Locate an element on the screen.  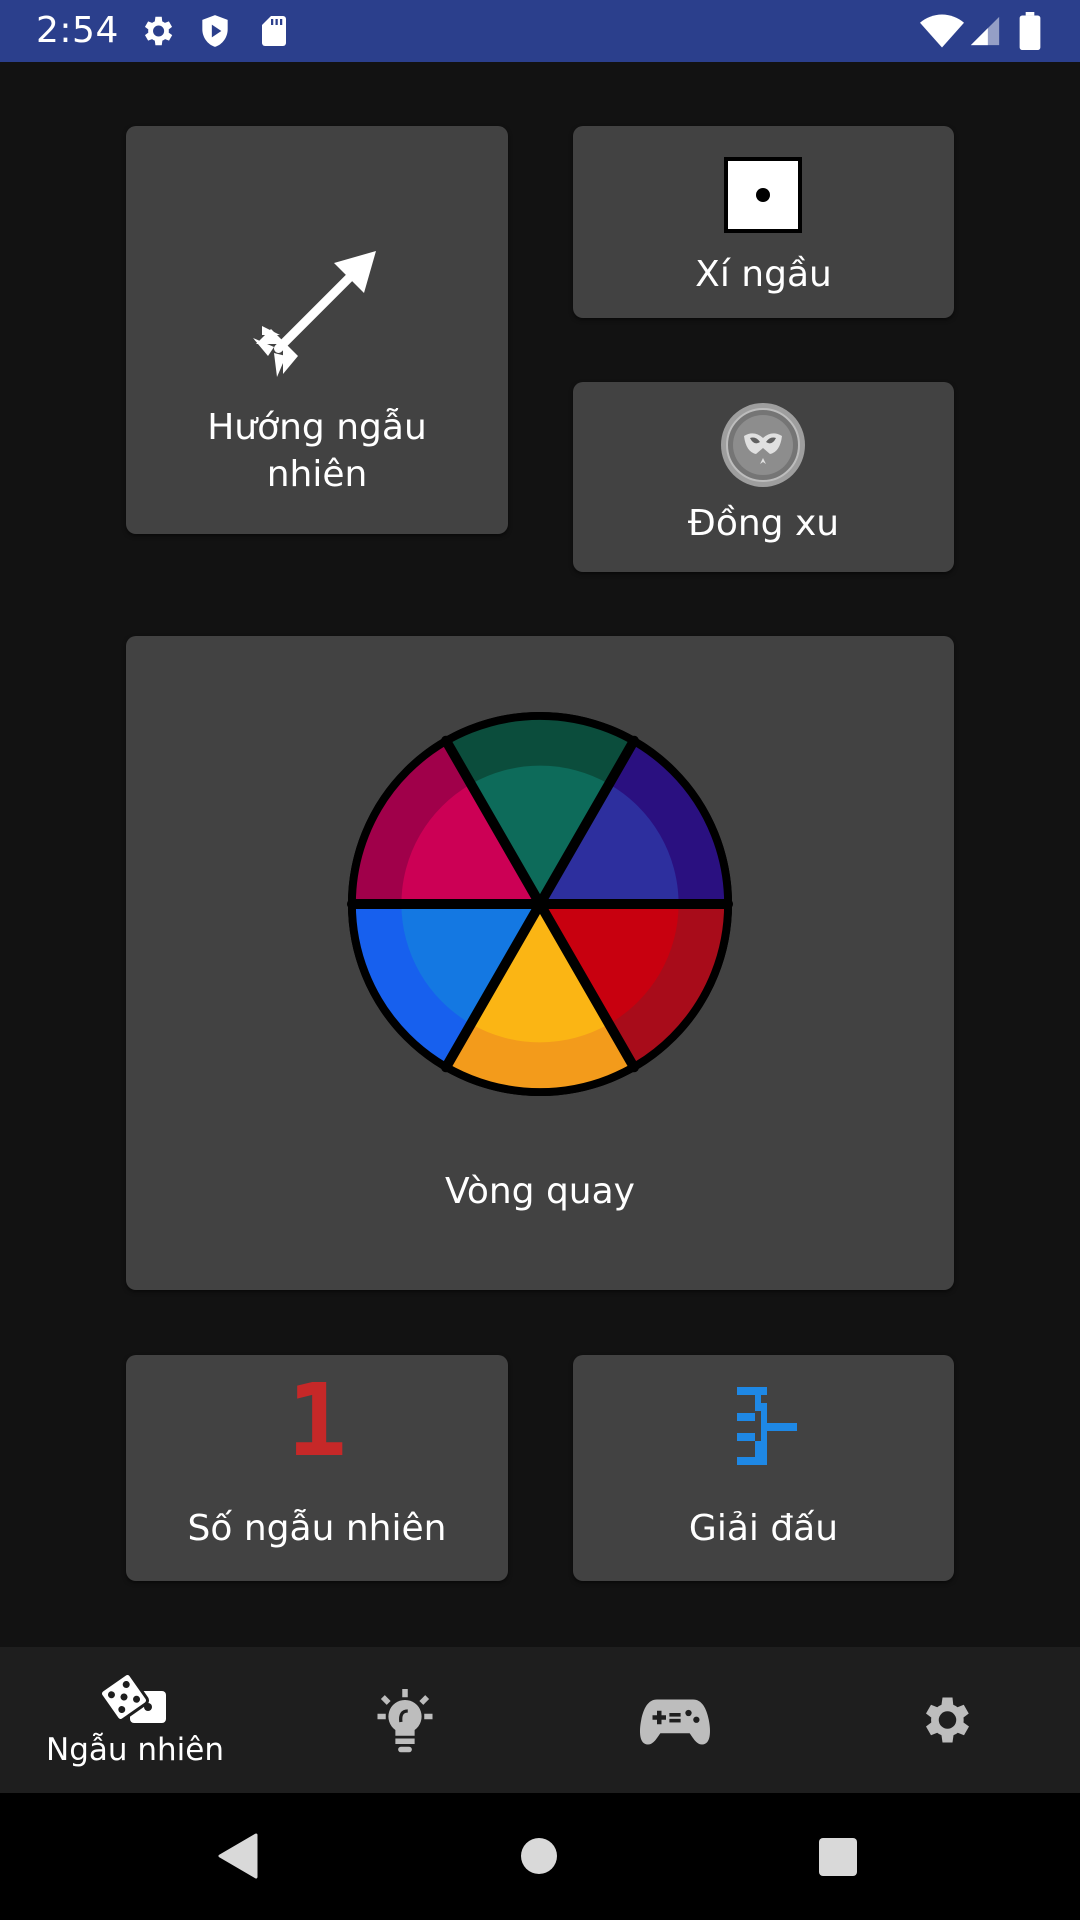
dice-tile: Xí ngầu is located at coordinates (763, 222).